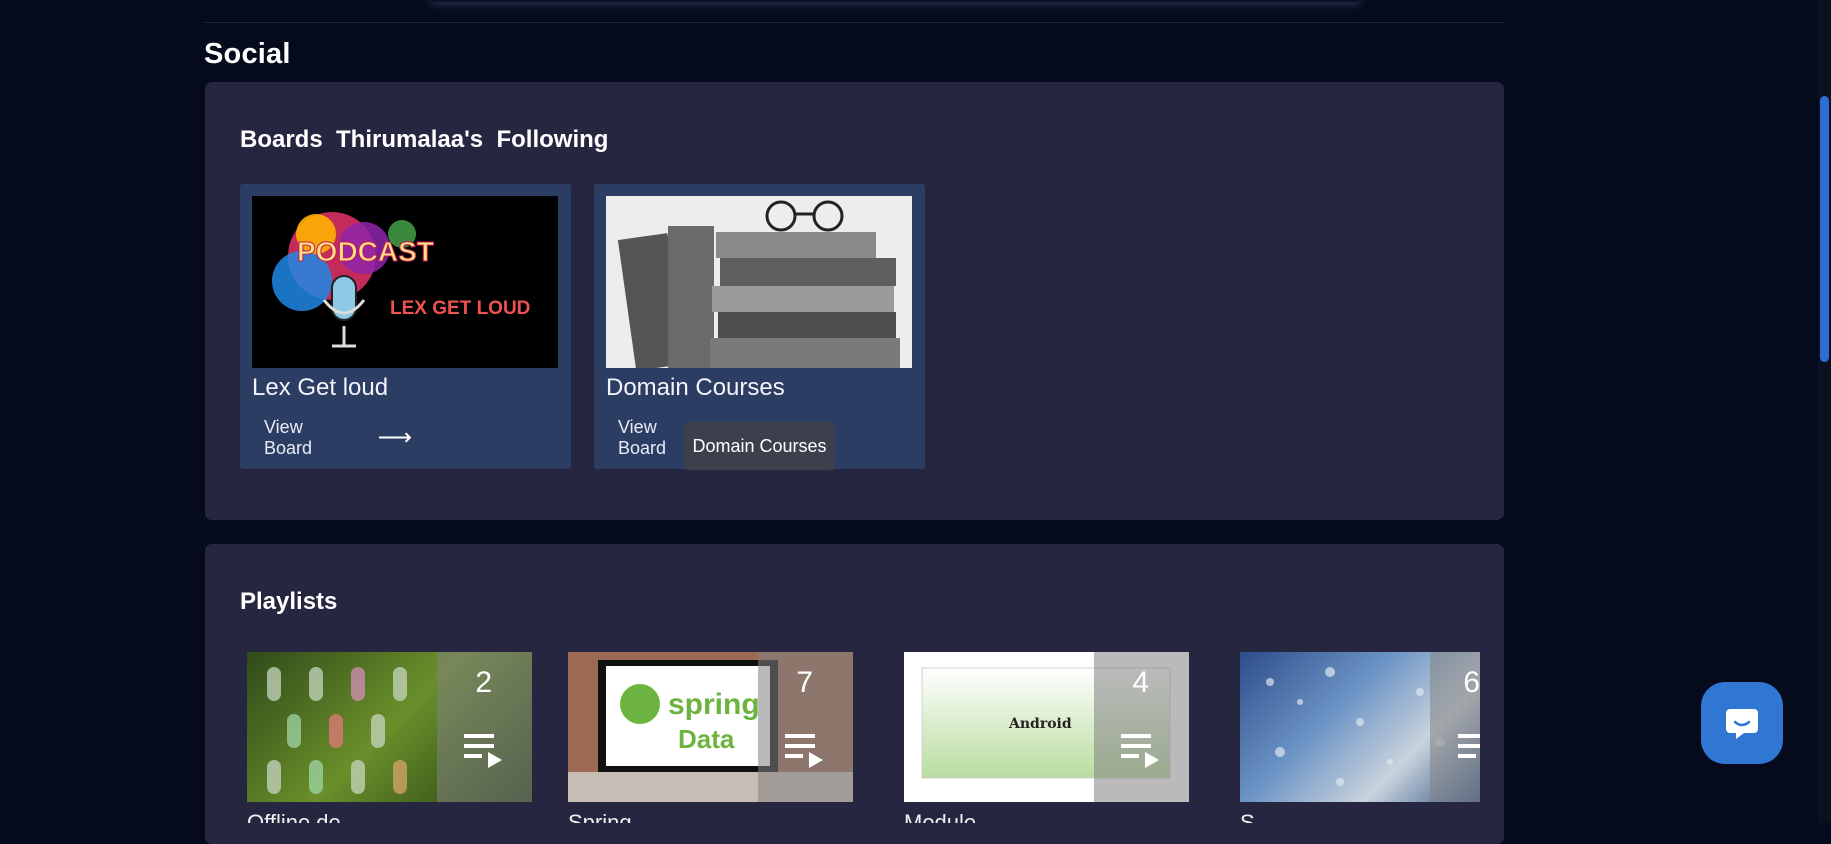 The width and height of the screenshot is (1831, 844). I want to click on board-name: Lex Get loud, so click(320, 387).